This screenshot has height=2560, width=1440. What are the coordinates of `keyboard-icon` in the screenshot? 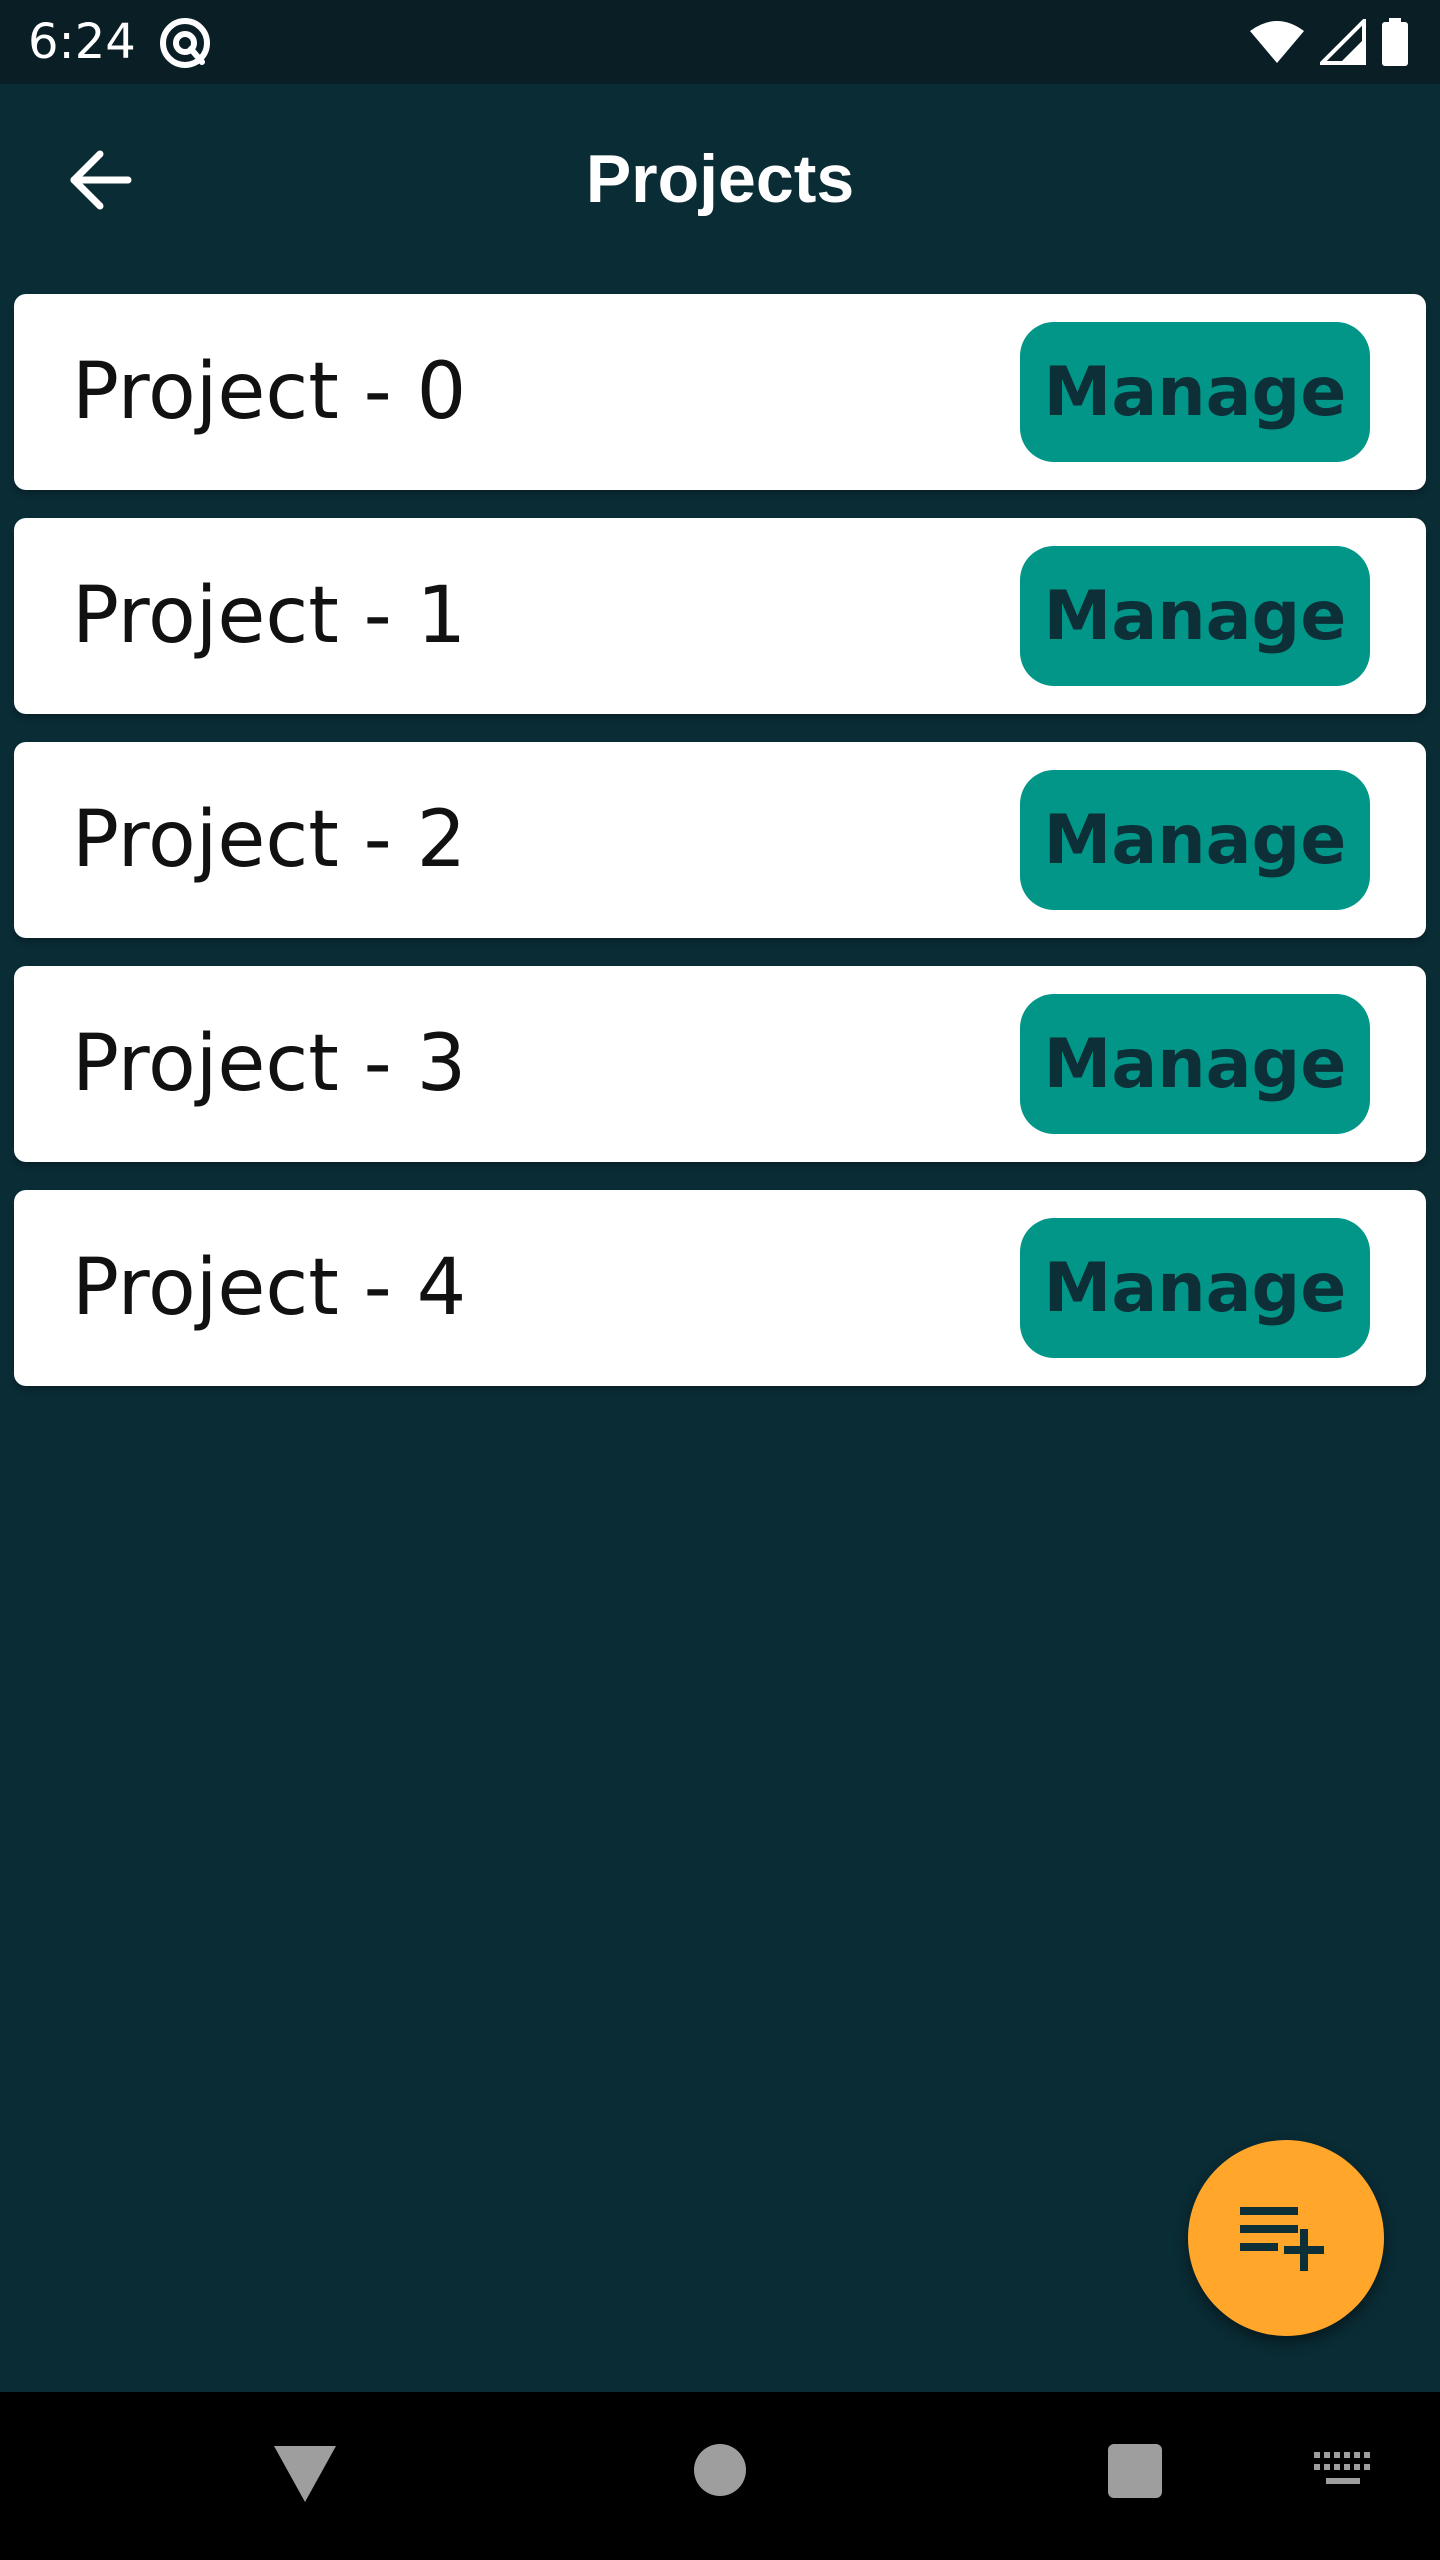 It's located at (1343, 2472).